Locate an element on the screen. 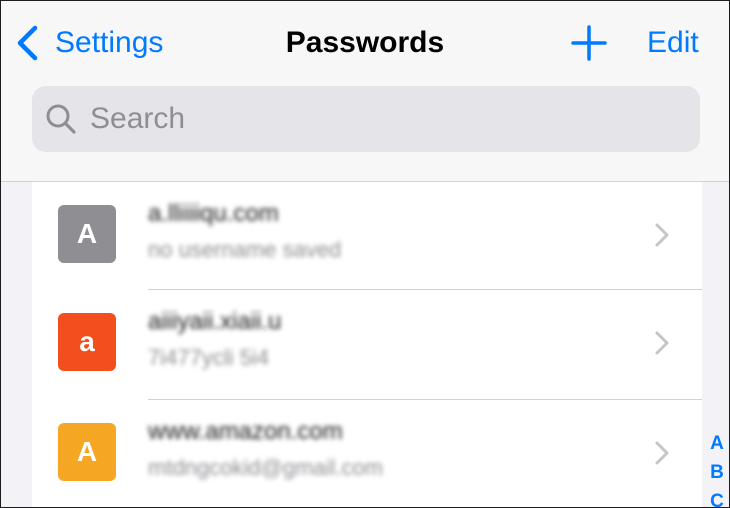 The image size is (730, 508). search-bar is located at coordinates (366, 119).